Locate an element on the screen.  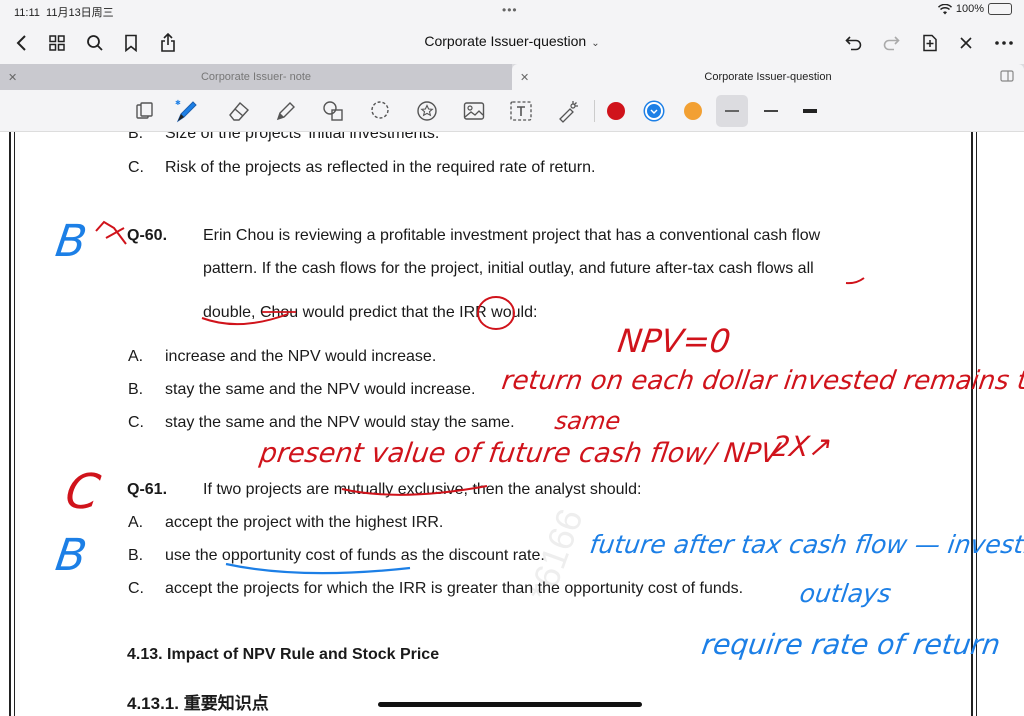
handwritten-note: outlays is located at coordinates (845, 593).